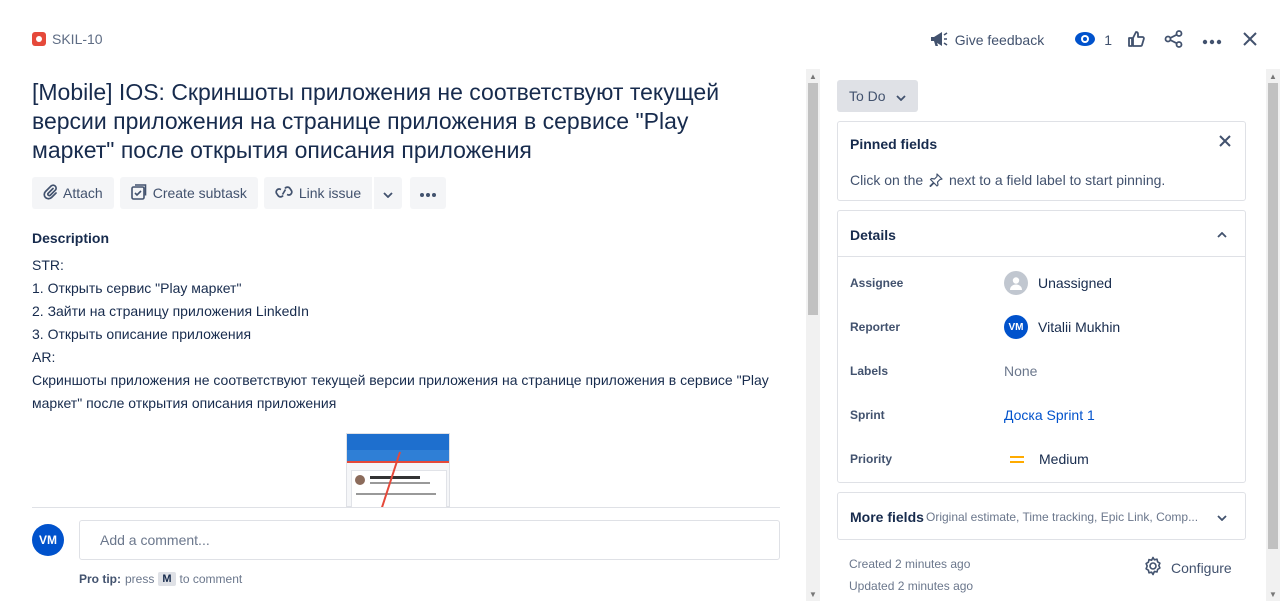 This screenshot has height=601, width=1280. I want to click on attachment-thumbnail, so click(398, 470).